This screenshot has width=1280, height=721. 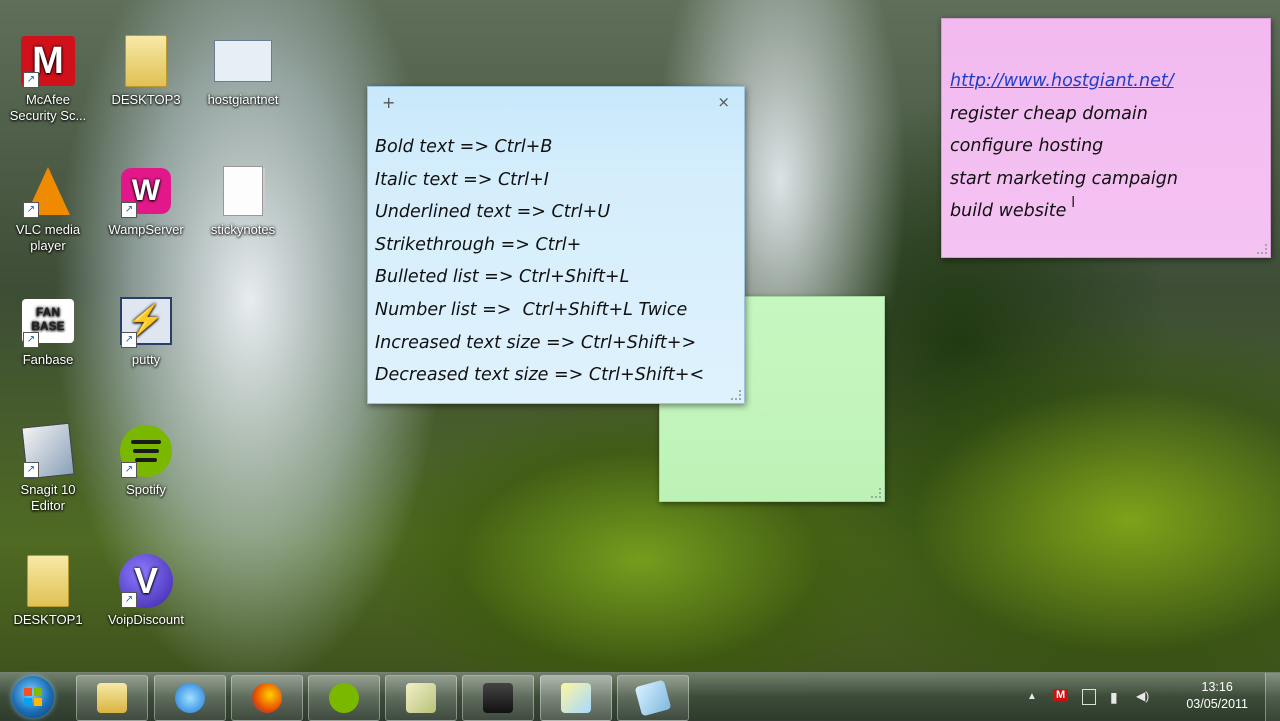 I want to click on note-line: Number list => Ctrl+Shift+L Twice, so click(x=531, y=309).